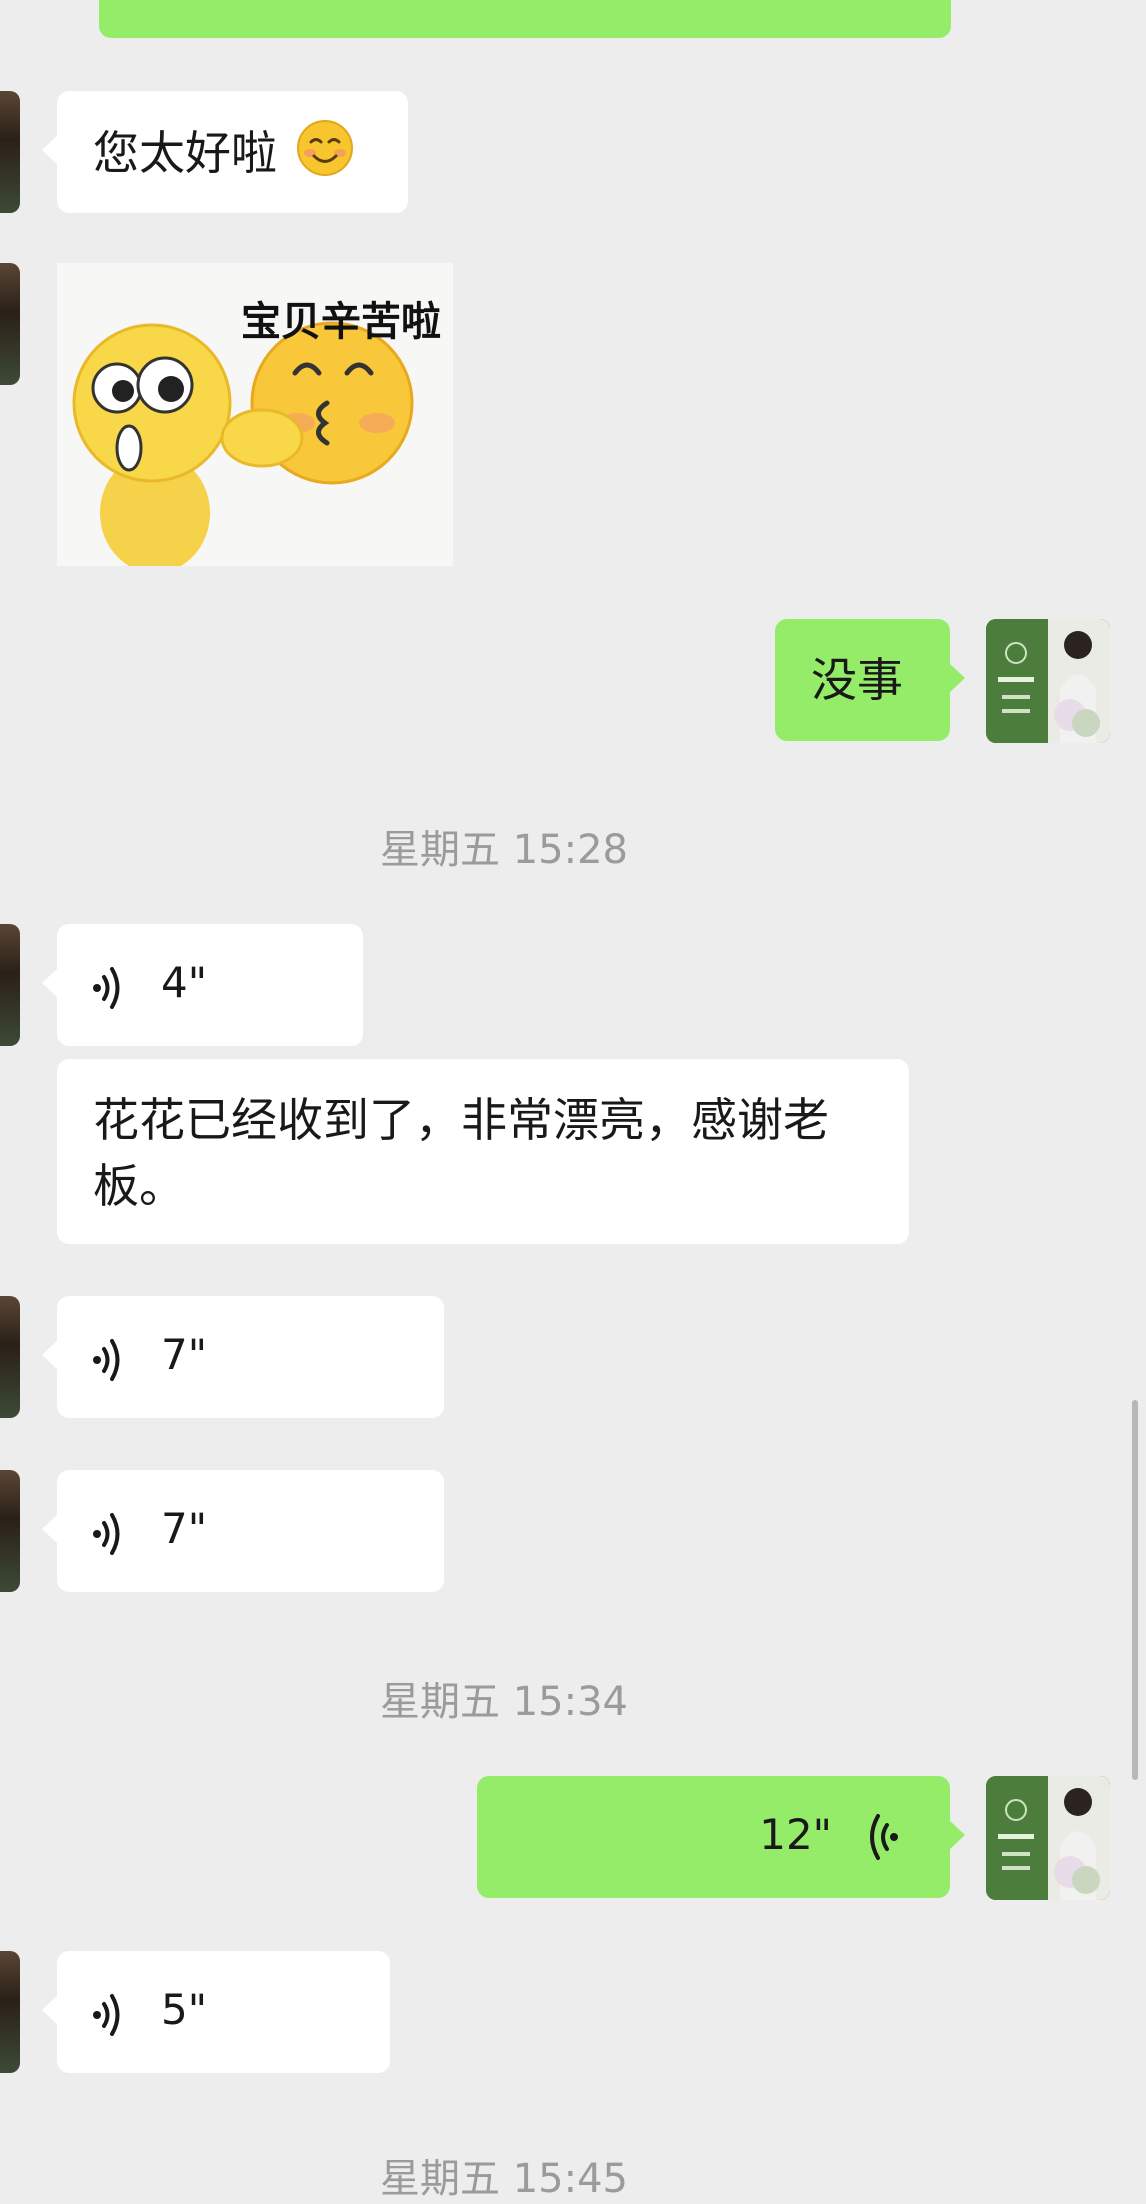 The height and width of the screenshot is (2204, 1146). I want to click on timestamp: 星期五 15:34, so click(504, 1702).